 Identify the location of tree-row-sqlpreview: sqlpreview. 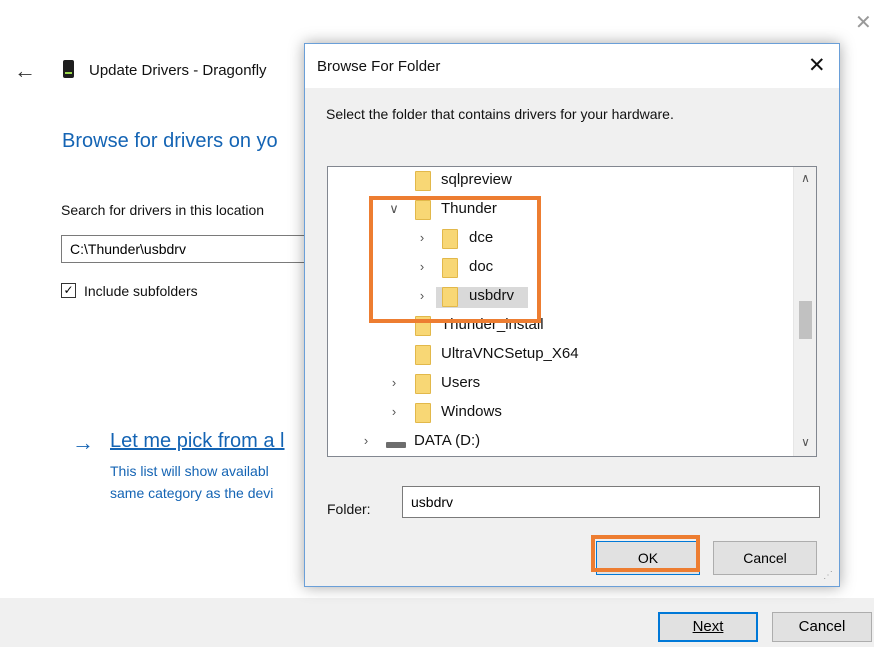
(560, 181).